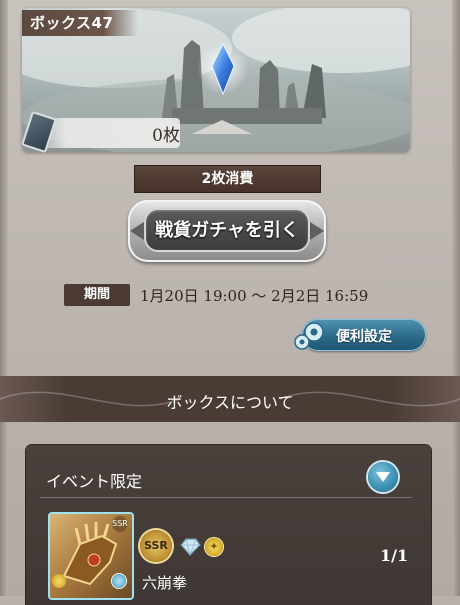  I want to click on cost-label: 2枚消費, so click(227, 179).